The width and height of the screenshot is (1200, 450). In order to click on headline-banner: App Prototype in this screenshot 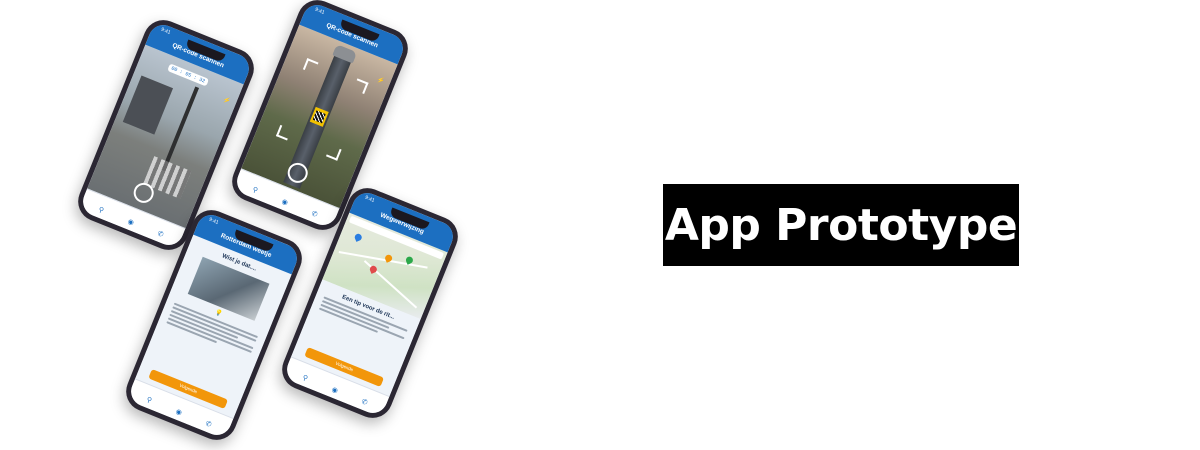, I will do `click(841, 225)`.